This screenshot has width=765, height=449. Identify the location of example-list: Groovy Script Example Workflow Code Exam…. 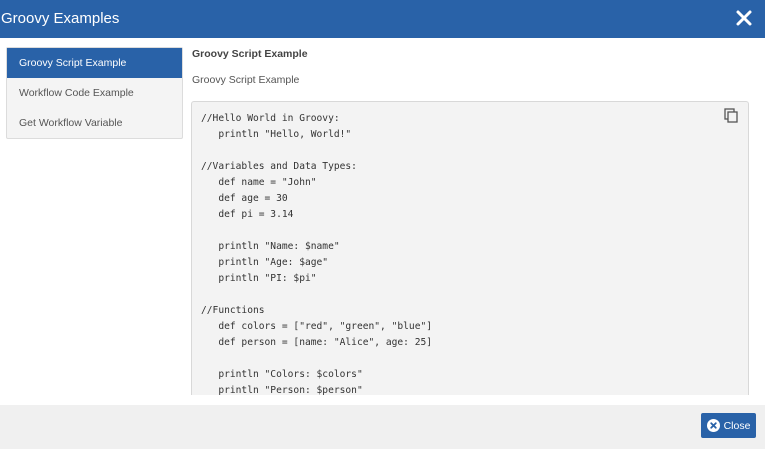
(94, 93).